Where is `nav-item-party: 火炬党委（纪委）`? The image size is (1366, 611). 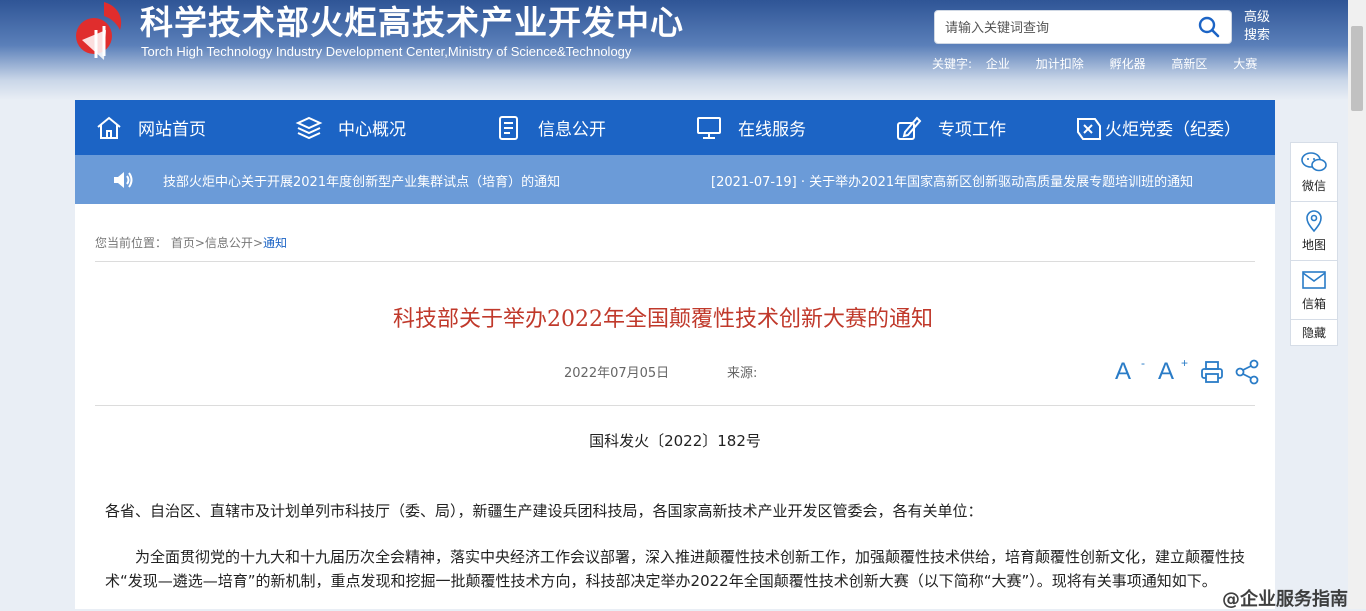 nav-item-party: 火炬党委（纪委） is located at coordinates (1158, 127).